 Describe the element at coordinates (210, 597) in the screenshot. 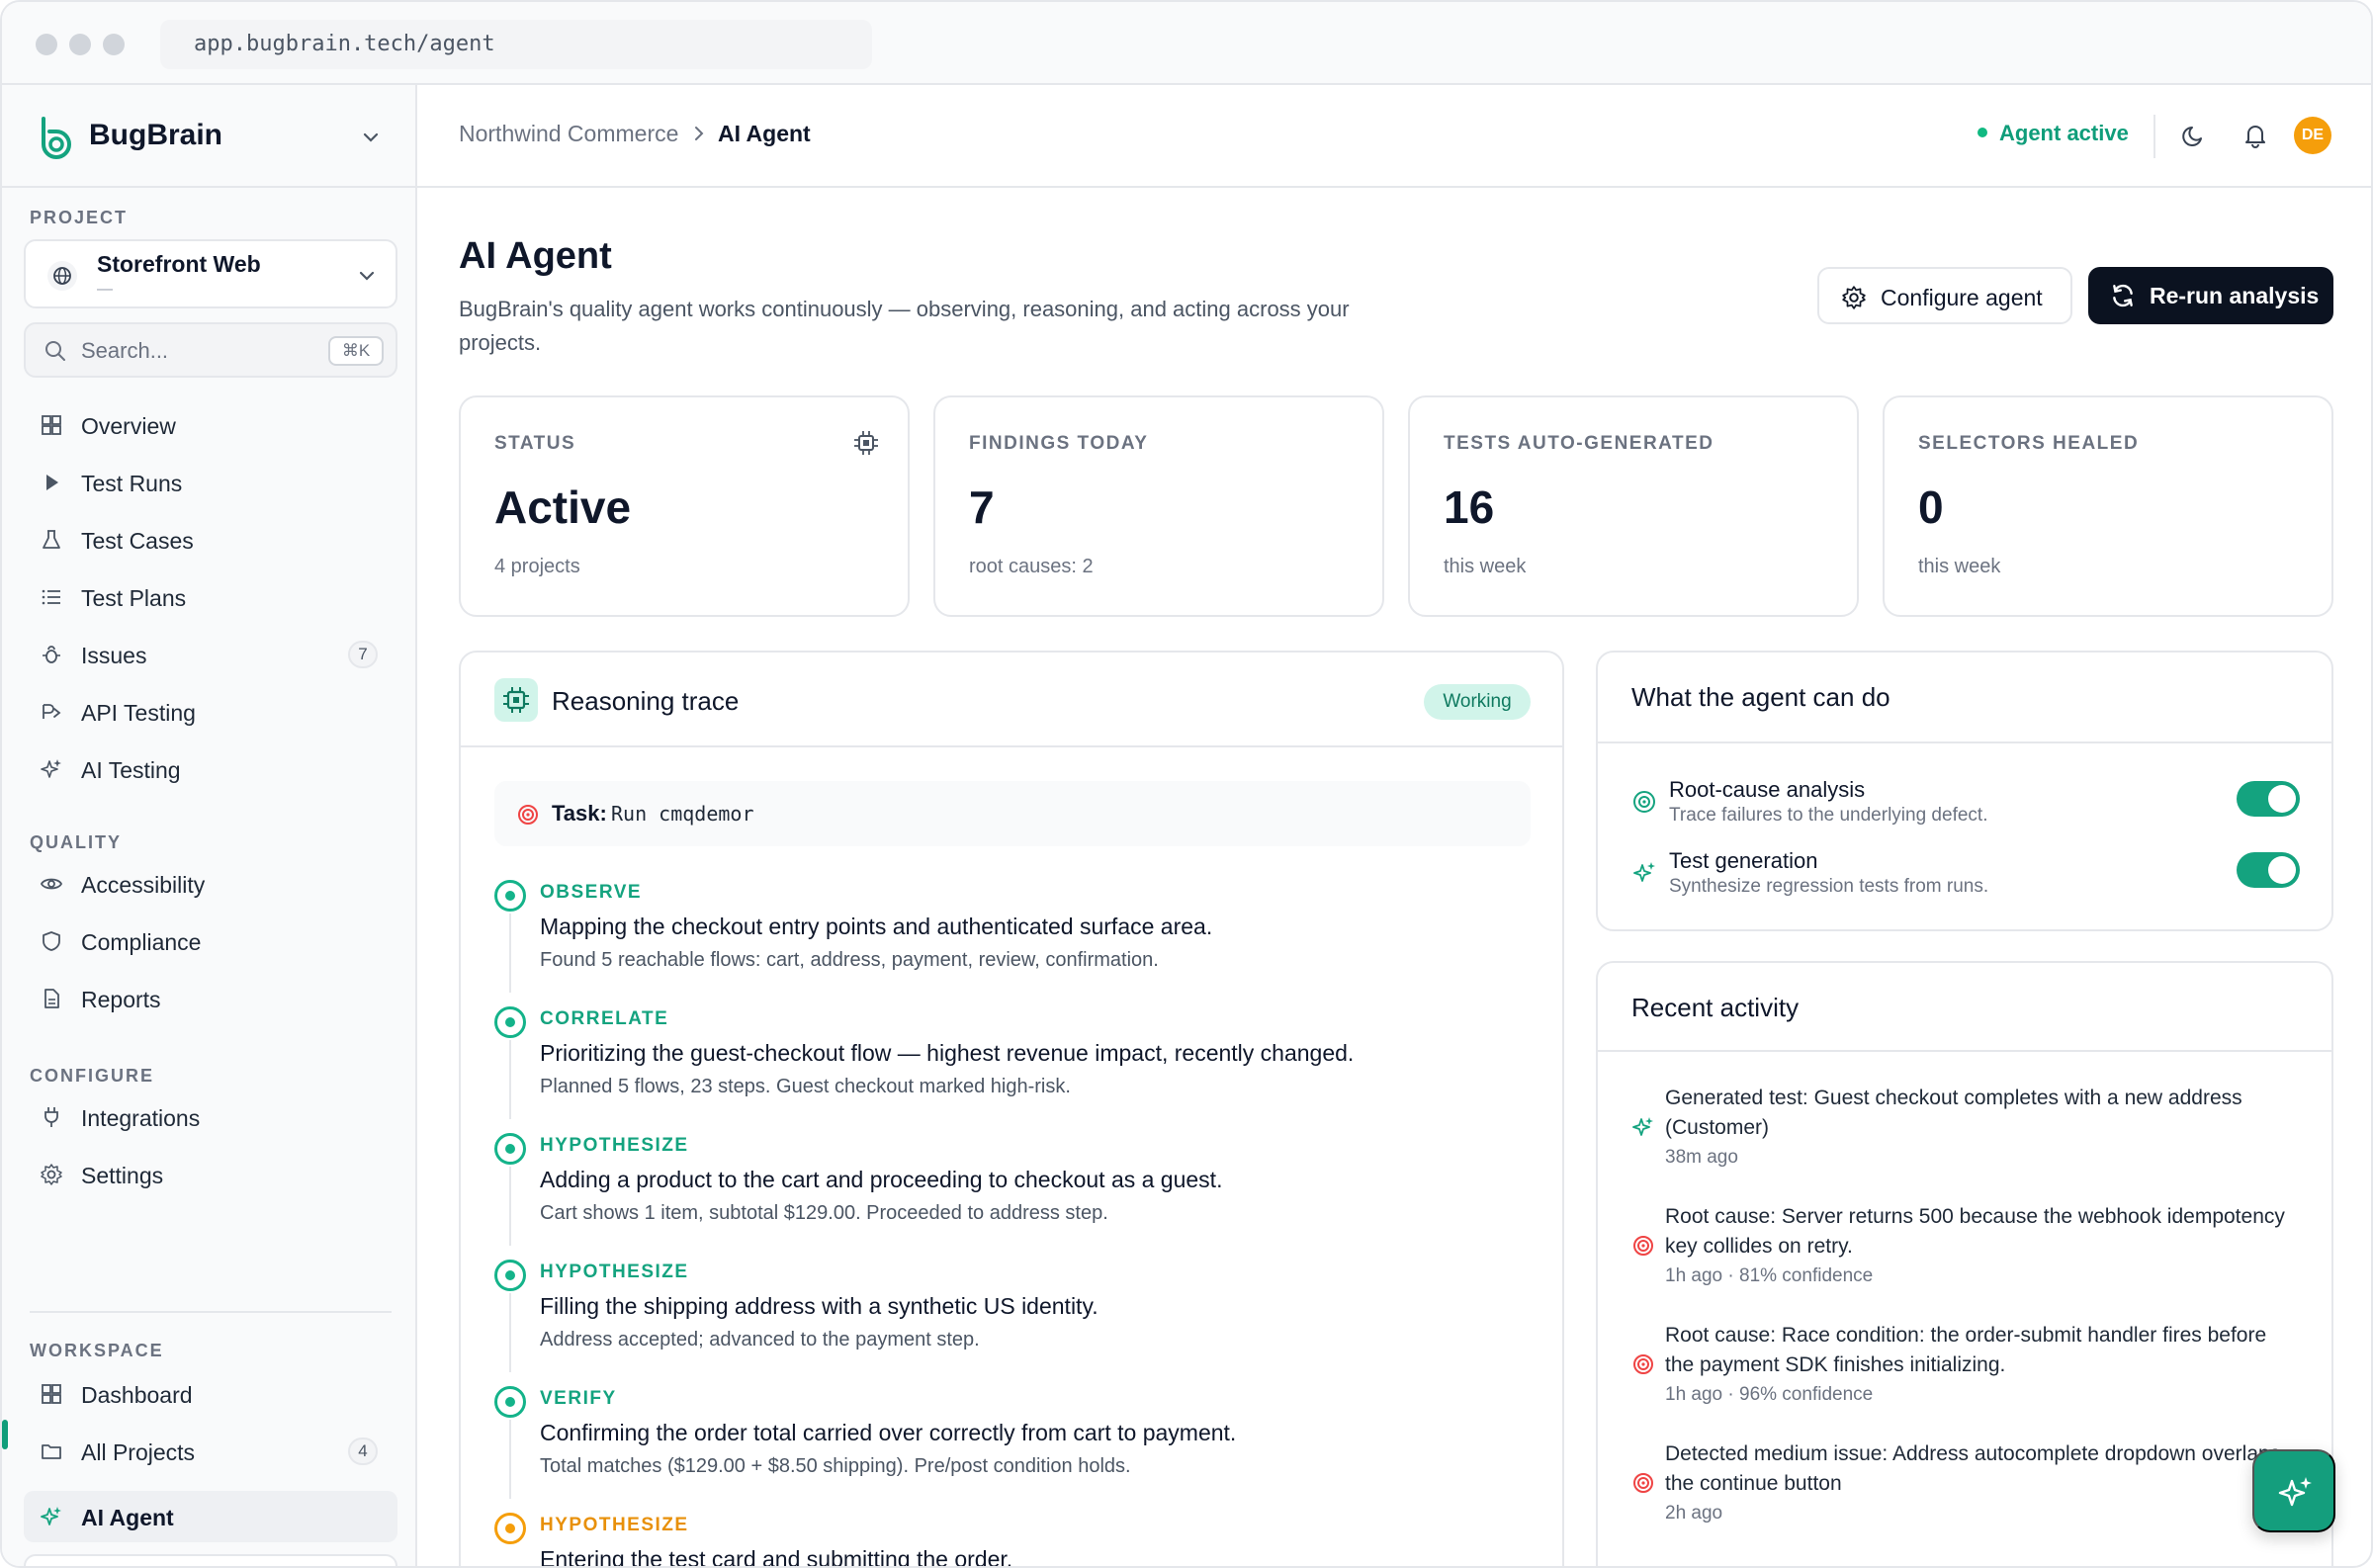

I see `sidebar-item-test-plans: Test Plans` at that location.